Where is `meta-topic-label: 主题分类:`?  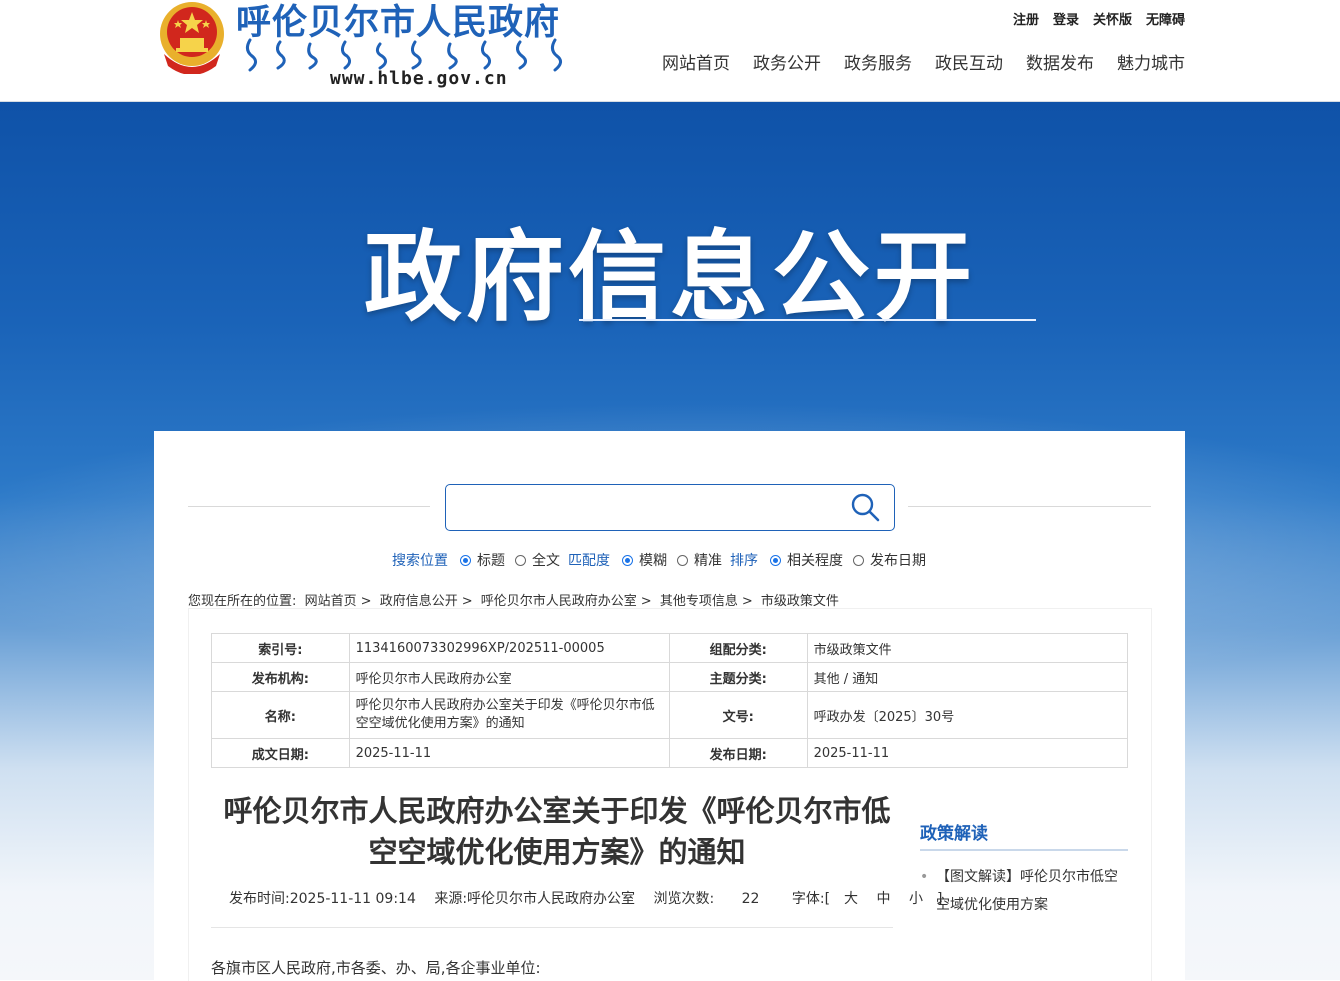 meta-topic-label: 主题分类: is located at coordinates (738, 677).